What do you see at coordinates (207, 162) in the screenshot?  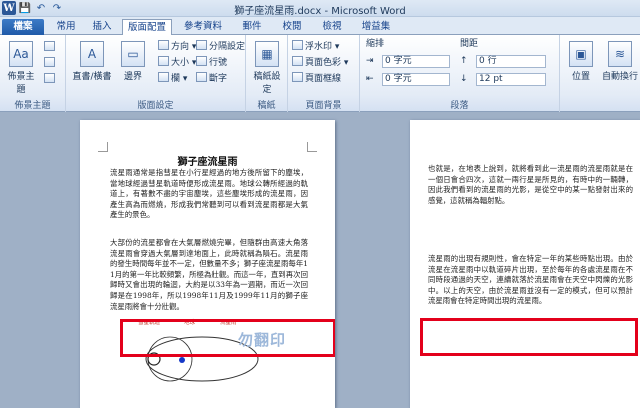 I see `document-title: 獅子座流星雨` at bounding box center [207, 162].